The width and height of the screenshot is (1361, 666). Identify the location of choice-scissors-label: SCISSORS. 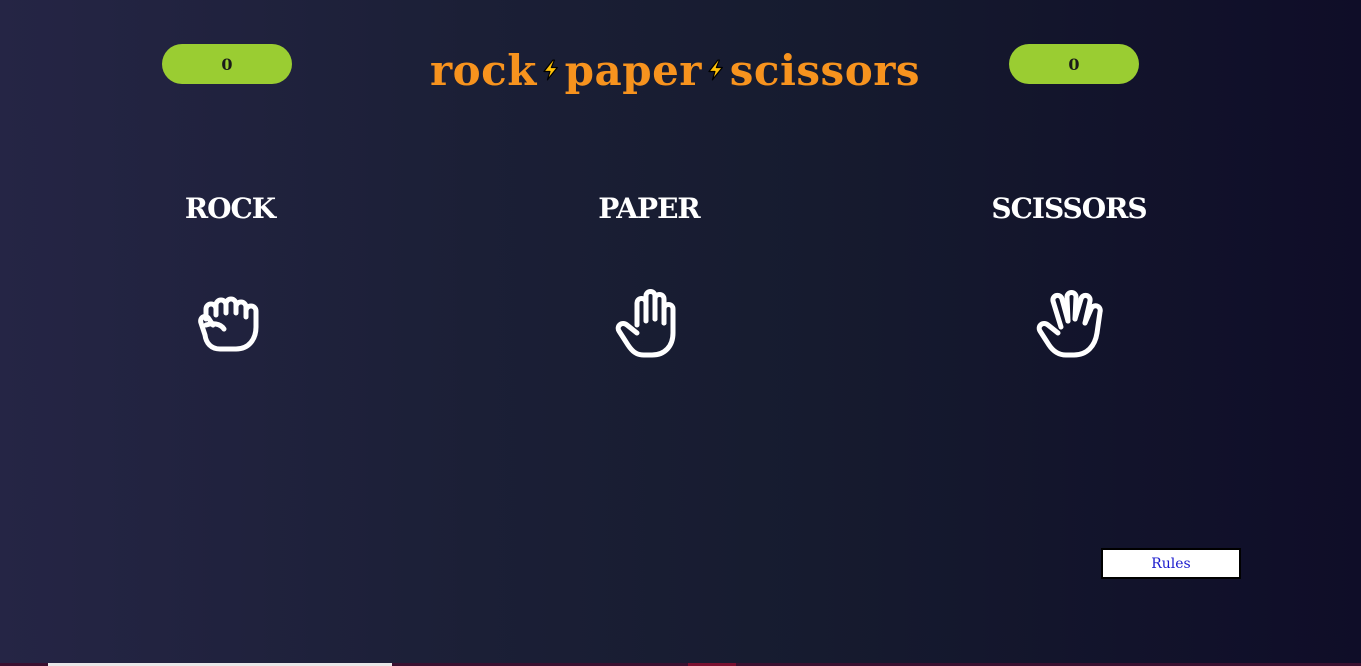
(1069, 208).